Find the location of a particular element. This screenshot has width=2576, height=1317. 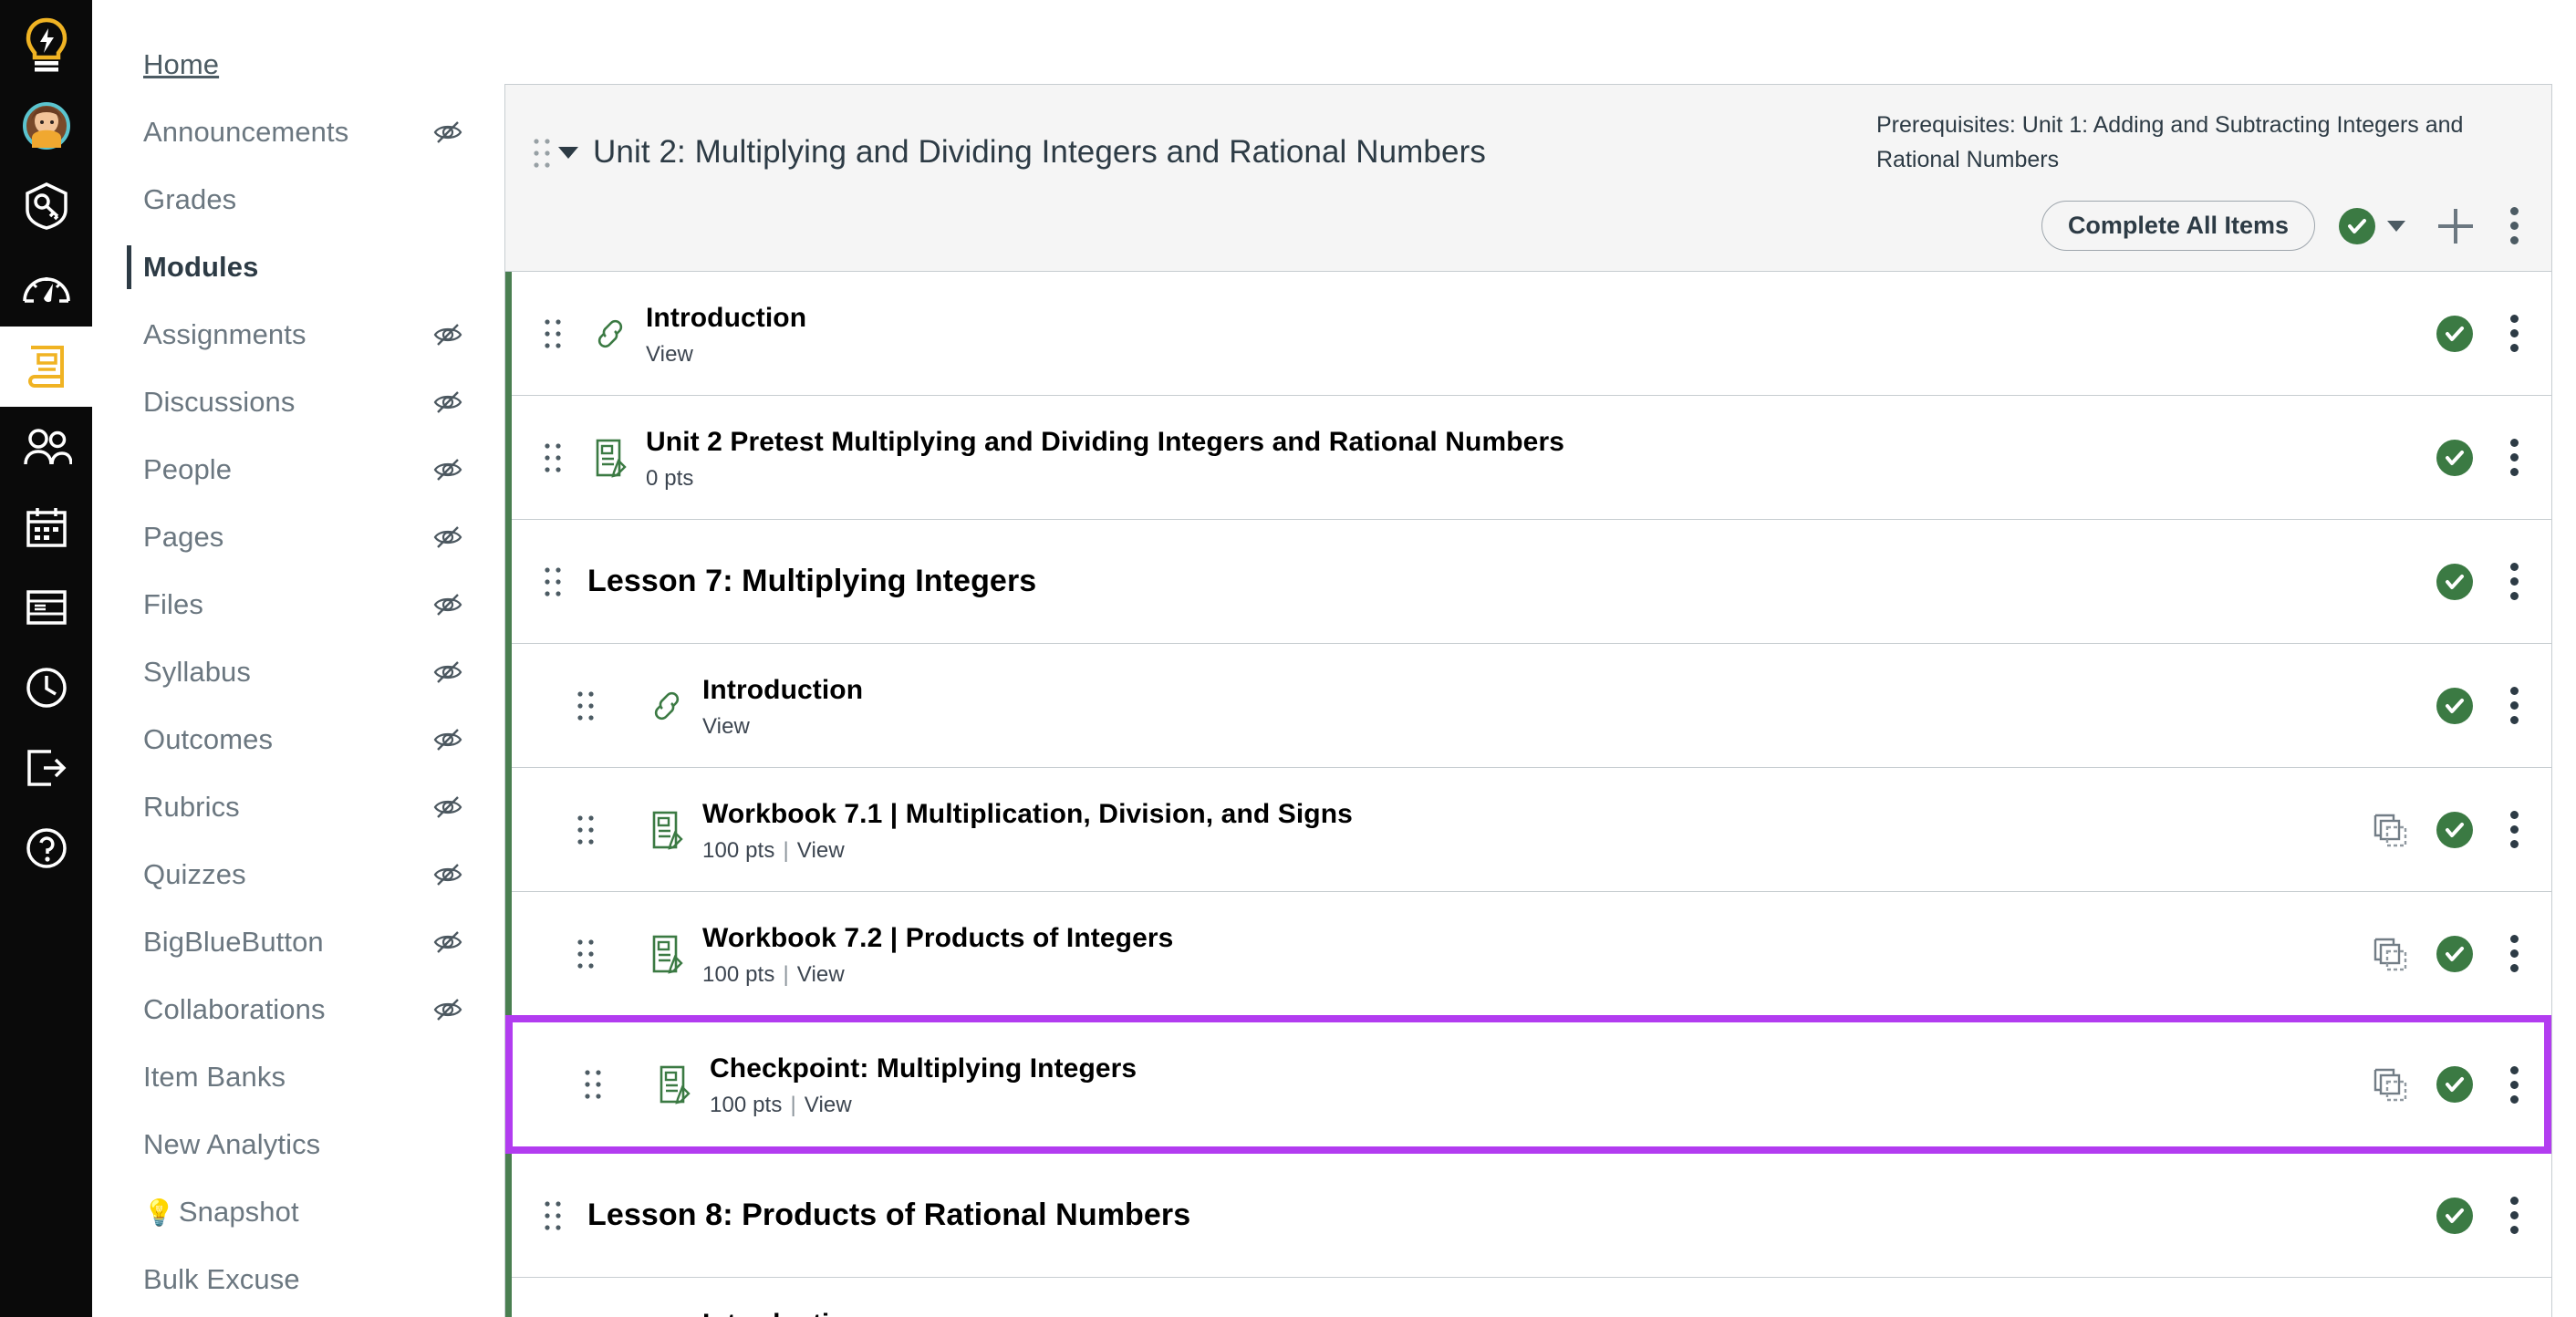

nav-item-item-banks: Item Banks is located at coordinates (298, 1077).